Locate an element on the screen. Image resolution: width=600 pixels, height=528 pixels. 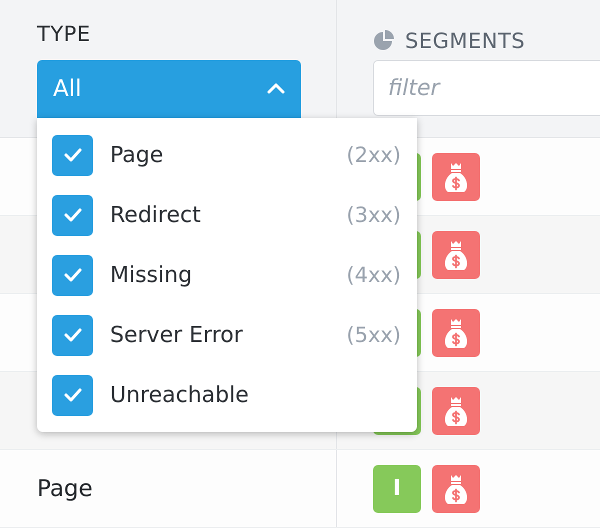
status-code: (2xx) is located at coordinates (373, 155).